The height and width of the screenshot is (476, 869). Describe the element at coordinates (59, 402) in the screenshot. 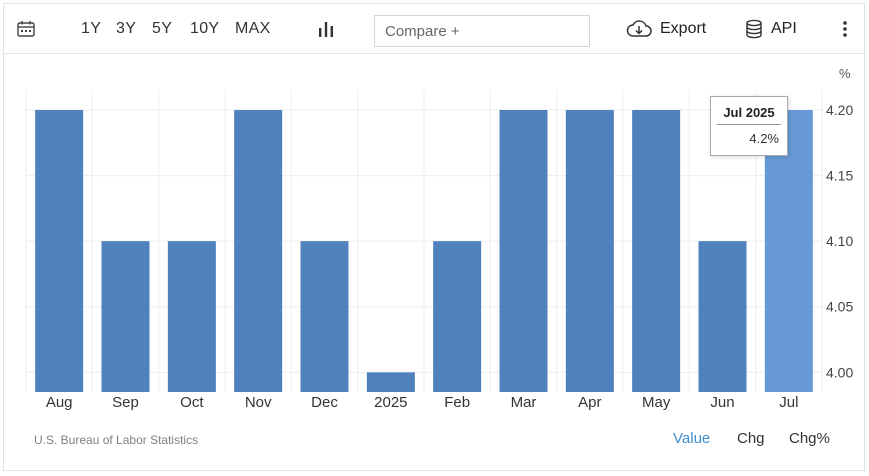

I see `x-tick-label: Aug` at that location.